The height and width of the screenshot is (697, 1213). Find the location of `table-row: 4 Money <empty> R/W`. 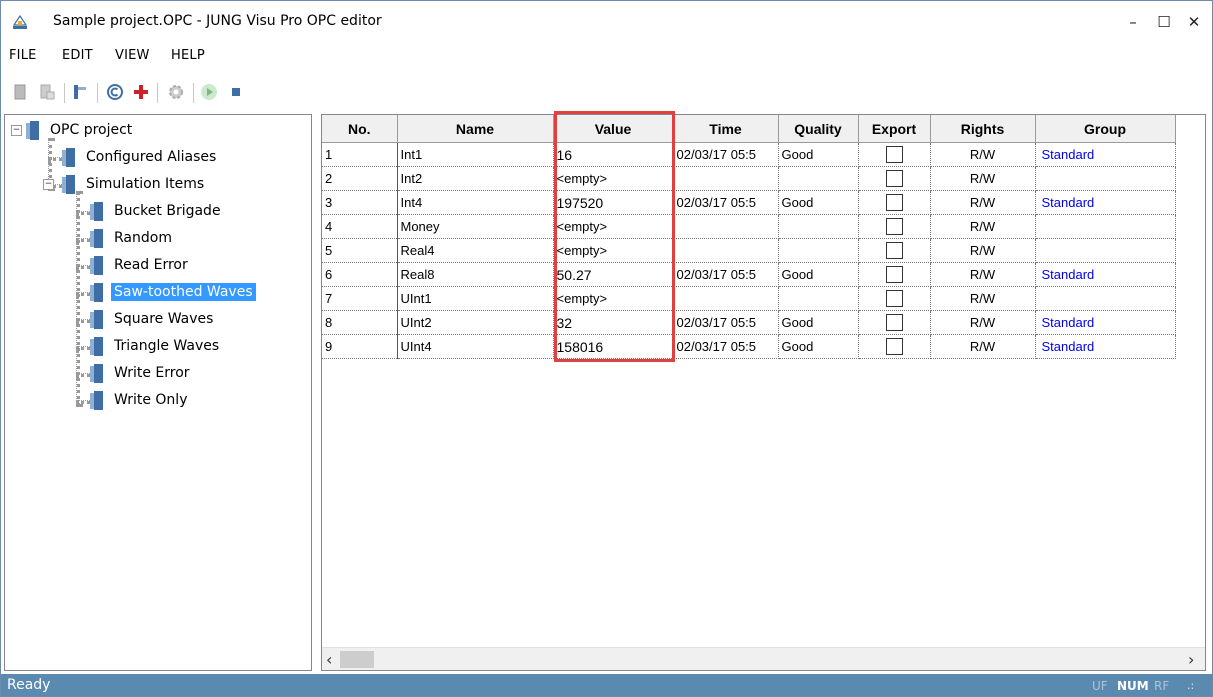

table-row: 4 Money <empty> R/W is located at coordinates (749, 226).